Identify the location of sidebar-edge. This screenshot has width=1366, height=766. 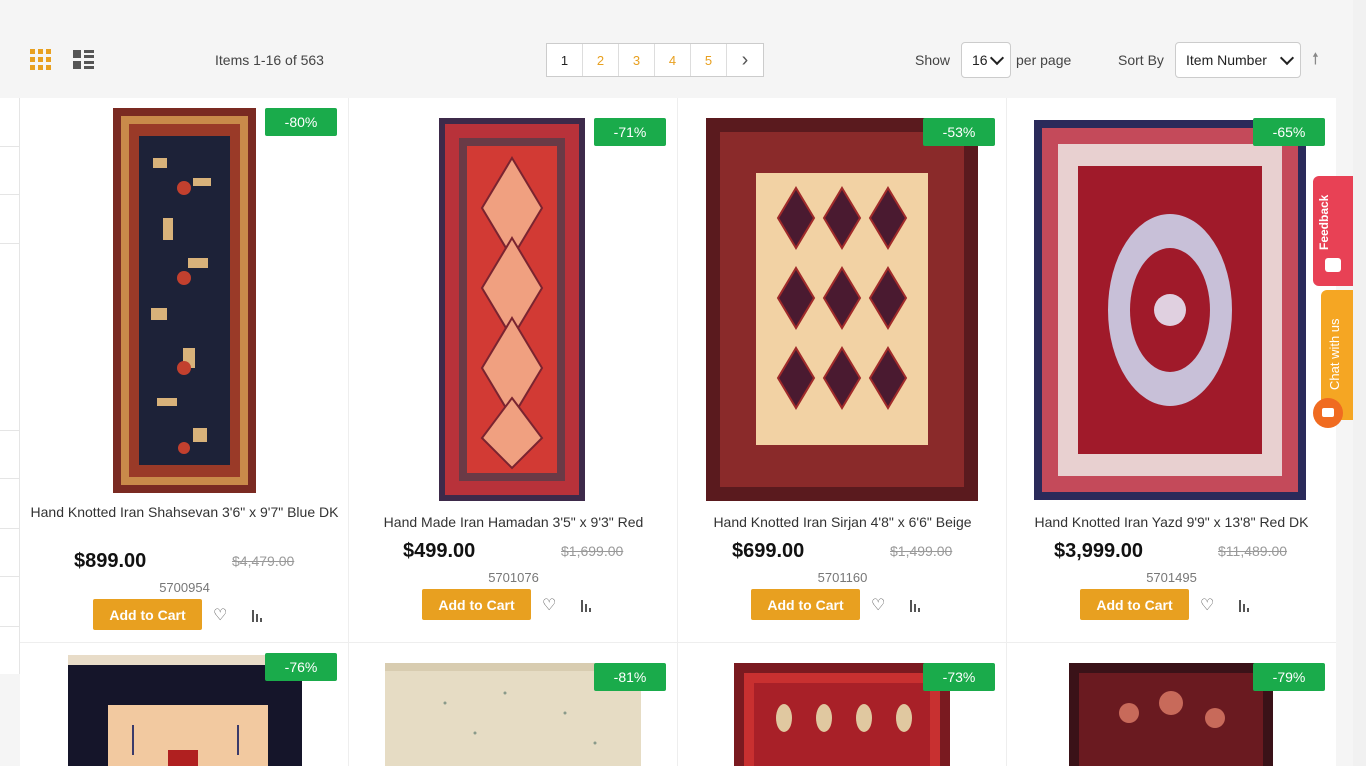
(10, 386).